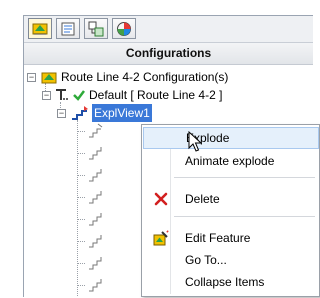 This screenshot has height=298, width=320. I want to click on menu-item-delete: Delete, so click(231, 199).